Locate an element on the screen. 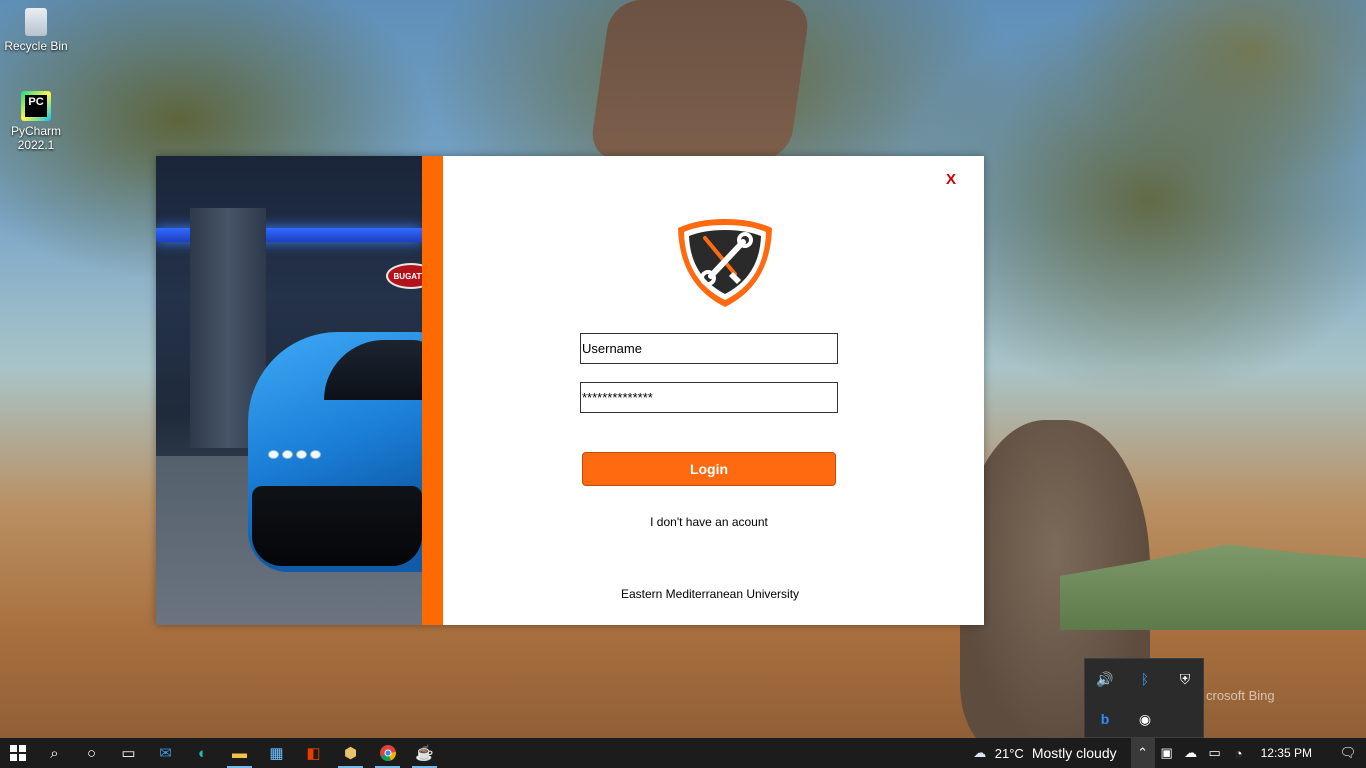 The height and width of the screenshot is (768, 1366). weather-icon: ☁ is located at coordinates (980, 753).